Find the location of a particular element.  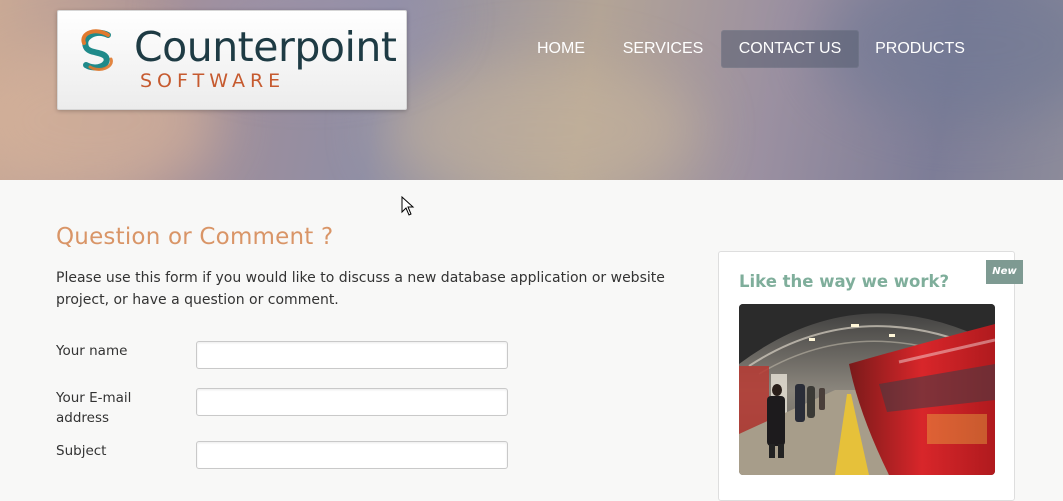

name-label: Your name is located at coordinates (92, 351).